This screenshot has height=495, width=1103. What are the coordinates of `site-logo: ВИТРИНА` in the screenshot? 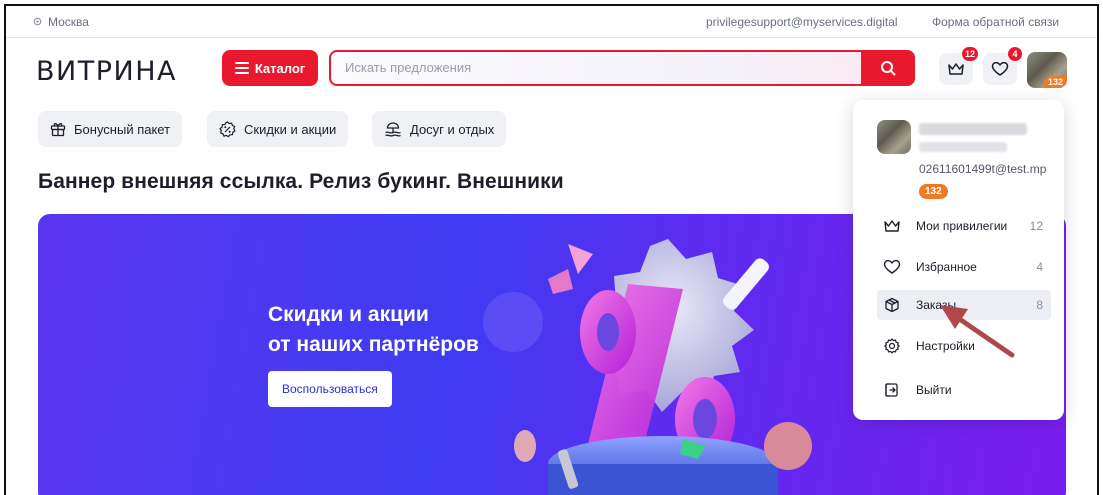 It's located at (106, 71).